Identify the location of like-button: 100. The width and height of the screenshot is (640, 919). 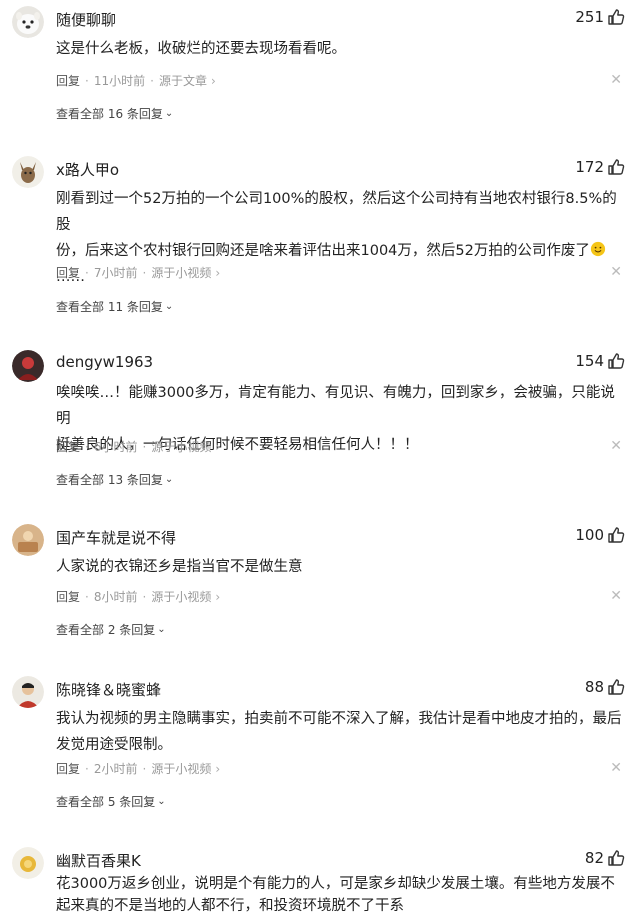
(600, 535).